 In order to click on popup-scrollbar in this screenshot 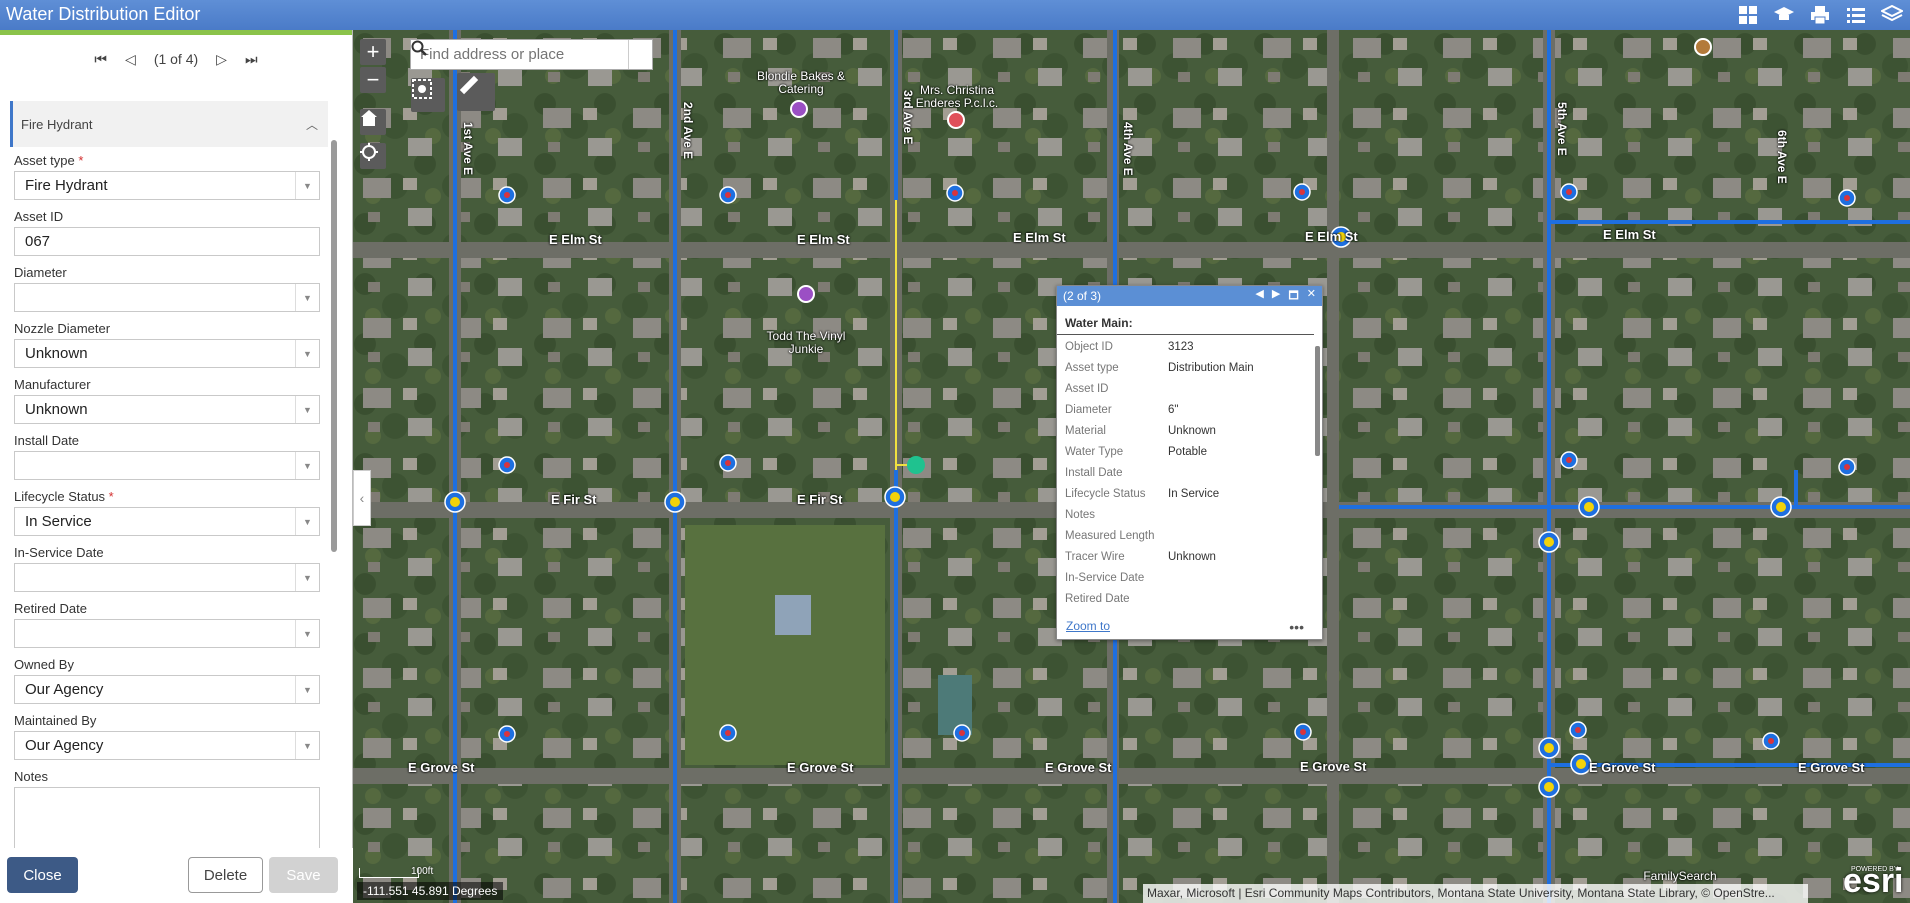, I will do `click(1317, 401)`.